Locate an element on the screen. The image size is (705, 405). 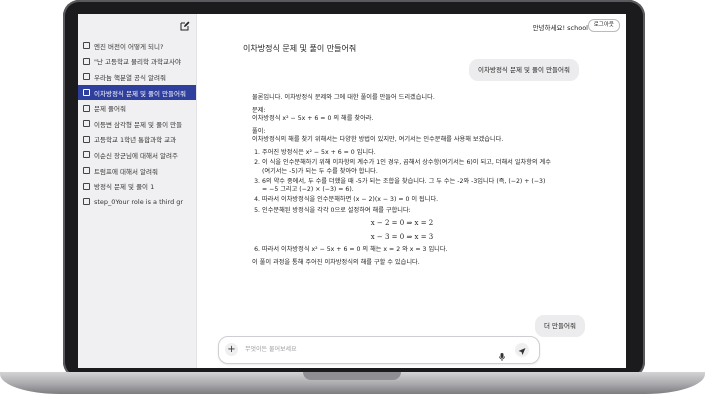
solution-step: 주어진 방정식은 x² − 5x + 6 = 0 입니다. is located at coordinates (407, 153).